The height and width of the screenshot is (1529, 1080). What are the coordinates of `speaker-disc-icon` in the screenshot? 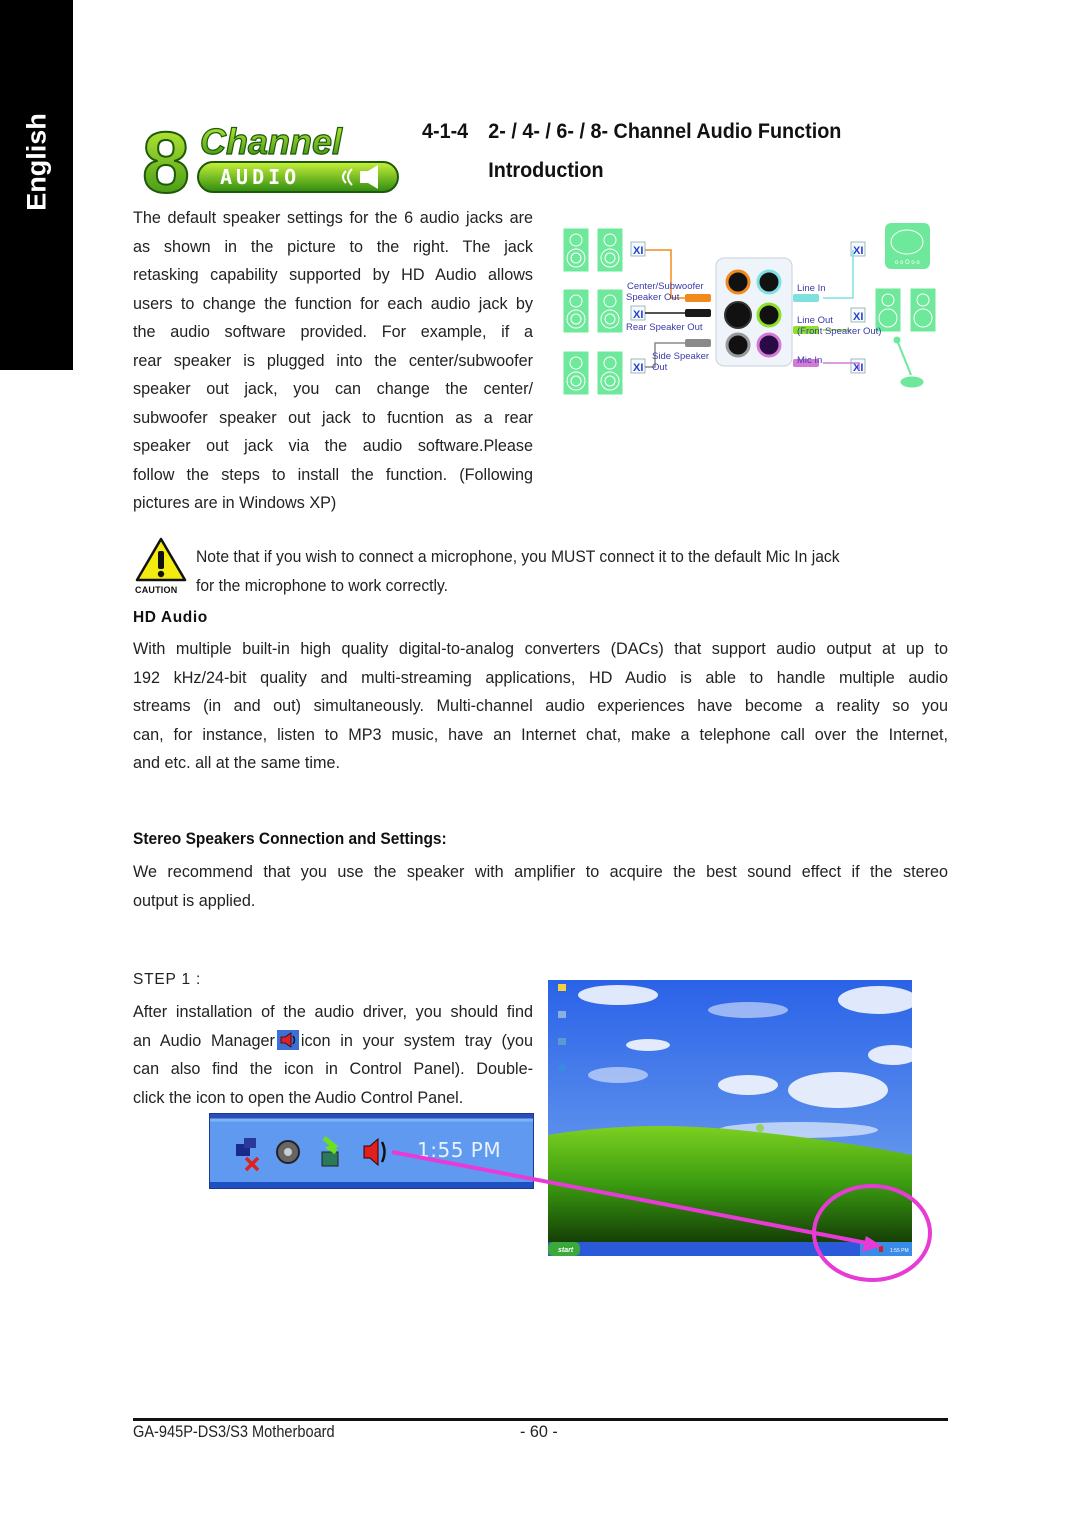 It's located at (288, 1152).